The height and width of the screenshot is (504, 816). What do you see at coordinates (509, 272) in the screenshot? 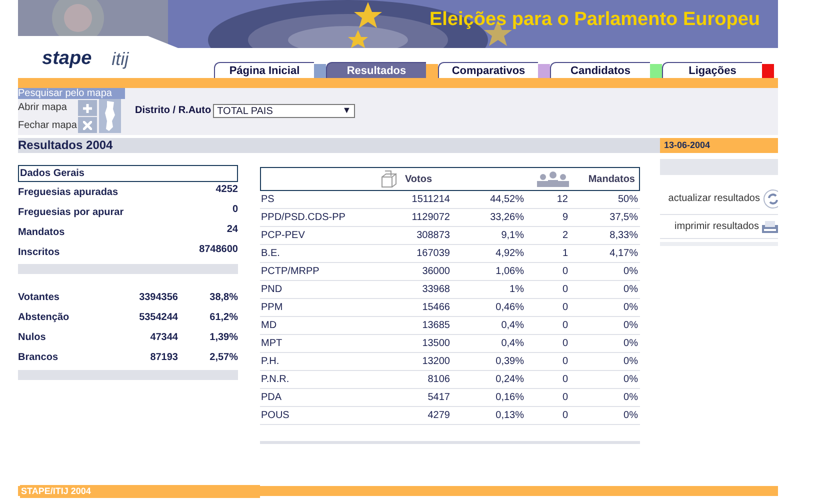
I see `table-cell-text: 1,06%` at bounding box center [509, 272].